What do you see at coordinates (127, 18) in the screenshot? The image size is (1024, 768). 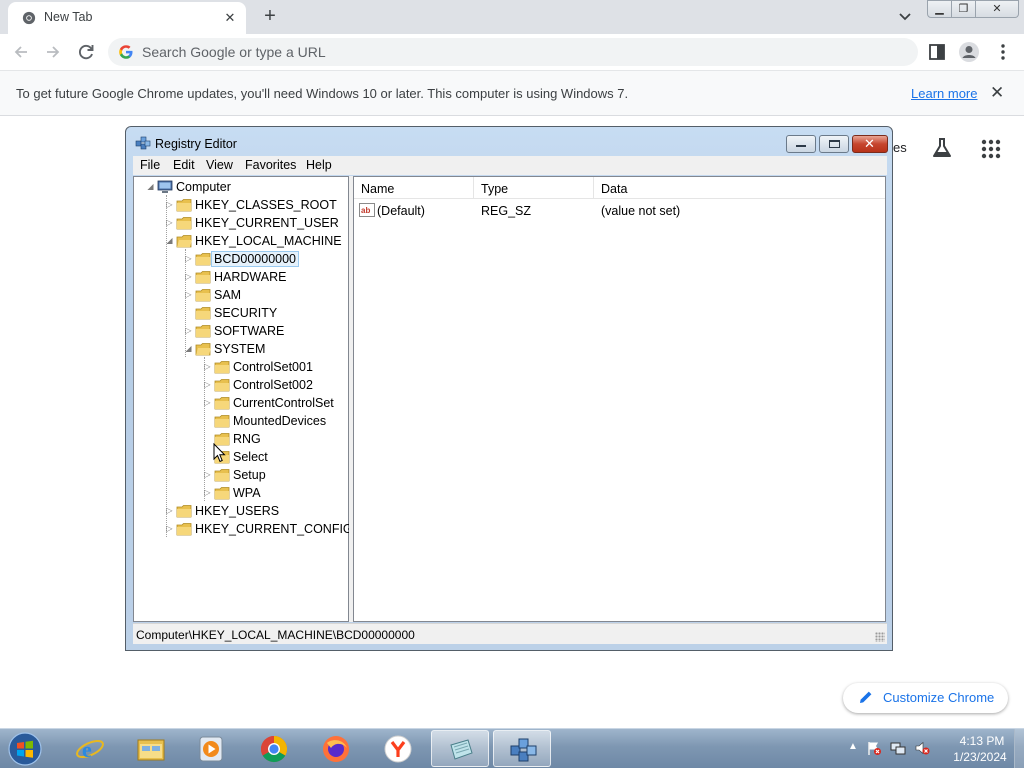 I see `tab-new-tab: New Tab ✕` at bounding box center [127, 18].